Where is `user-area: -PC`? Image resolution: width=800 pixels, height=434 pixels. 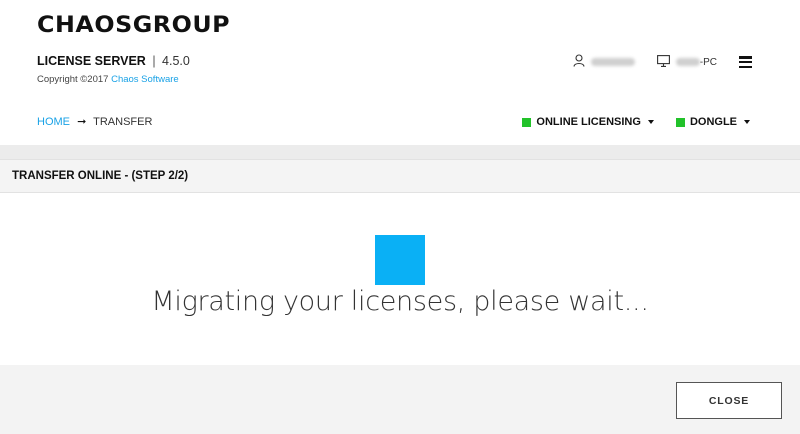
user-area: -PC is located at coordinates (662, 62).